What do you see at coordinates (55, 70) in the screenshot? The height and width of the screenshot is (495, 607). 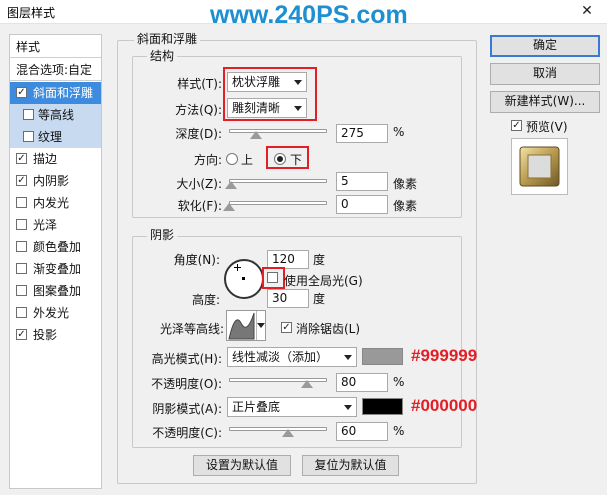 I see `style-list-item: 混合选项:自定` at bounding box center [55, 70].